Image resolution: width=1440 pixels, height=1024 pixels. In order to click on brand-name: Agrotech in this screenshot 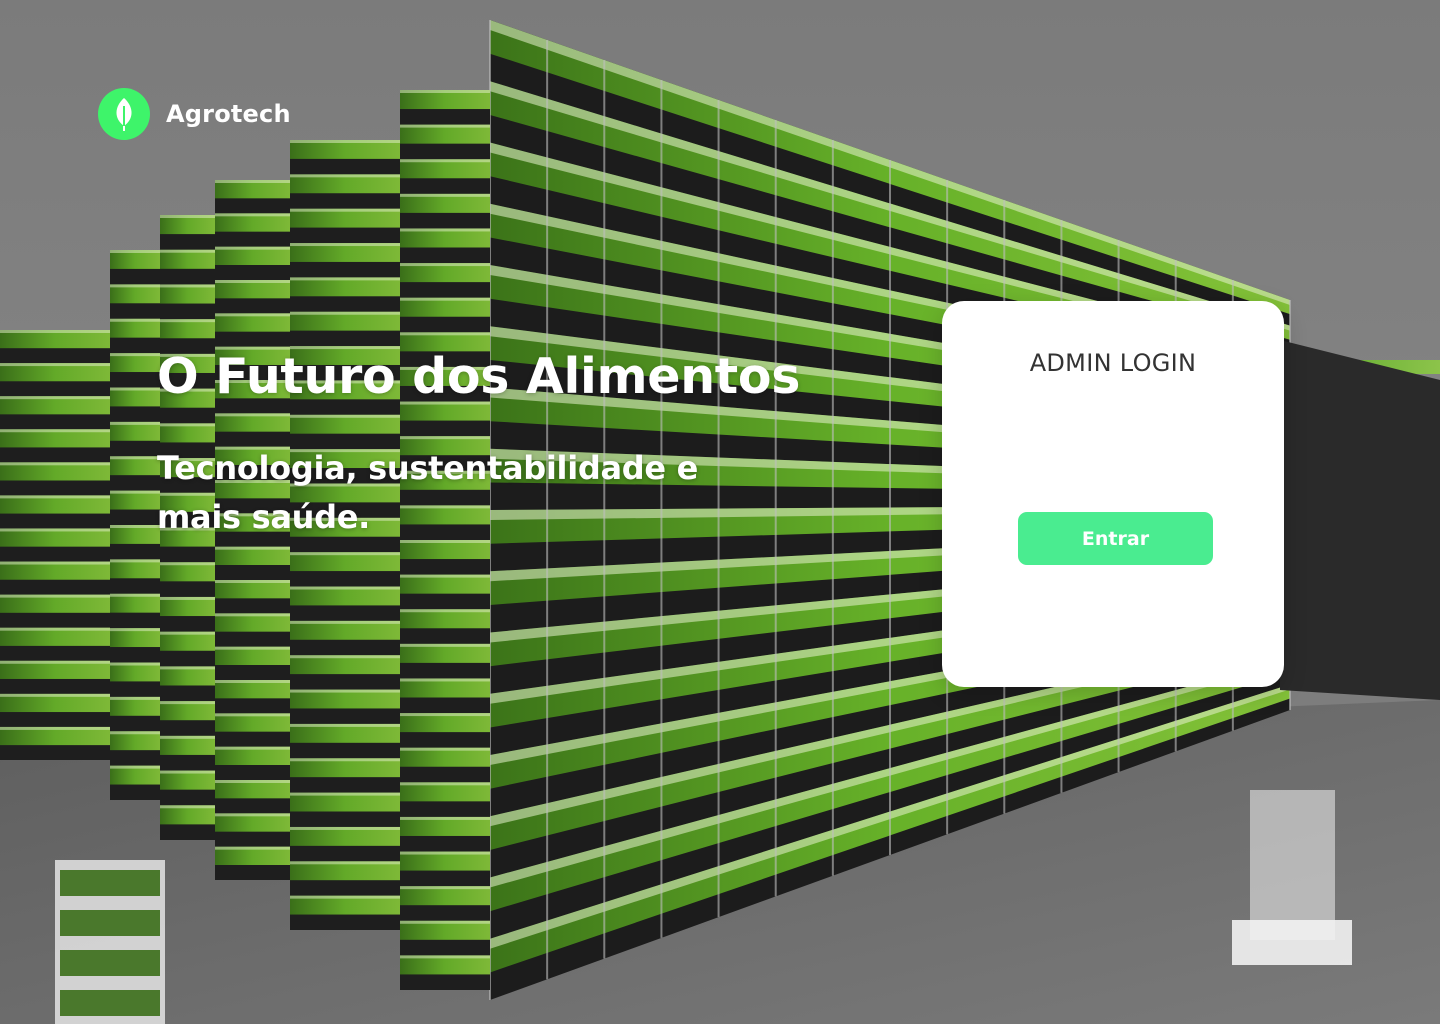, I will do `click(228, 114)`.